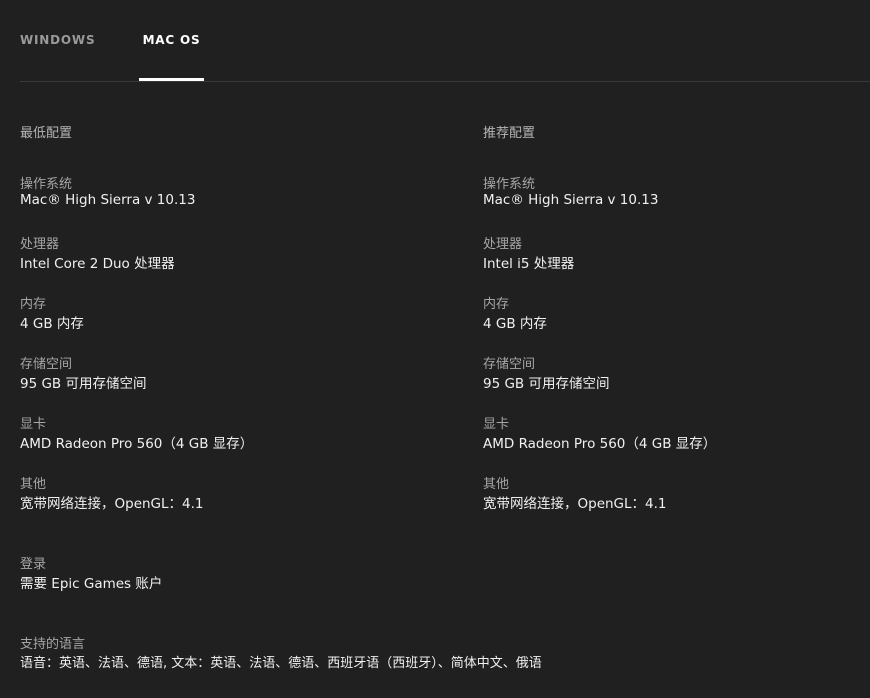 The image size is (870, 698). What do you see at coordinates (40, 244) in the screenshot?
I see `min-processor-label: 处理器` at bounding box center [40, 244].